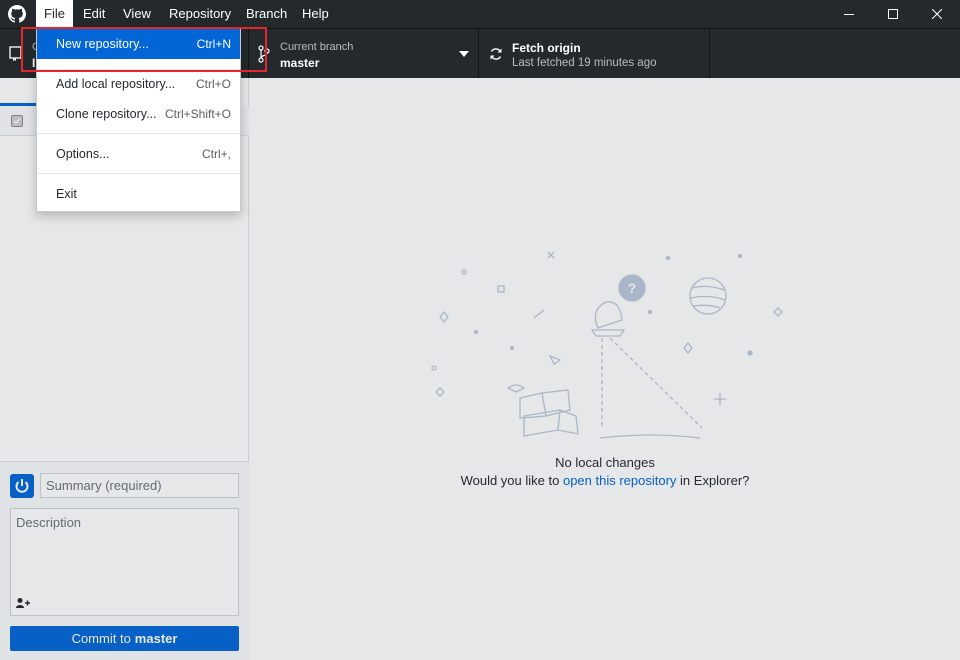  I want to click on menu-item-clone-repository: Clone repository... Ctrl+Shift+O, so click(138, 114).